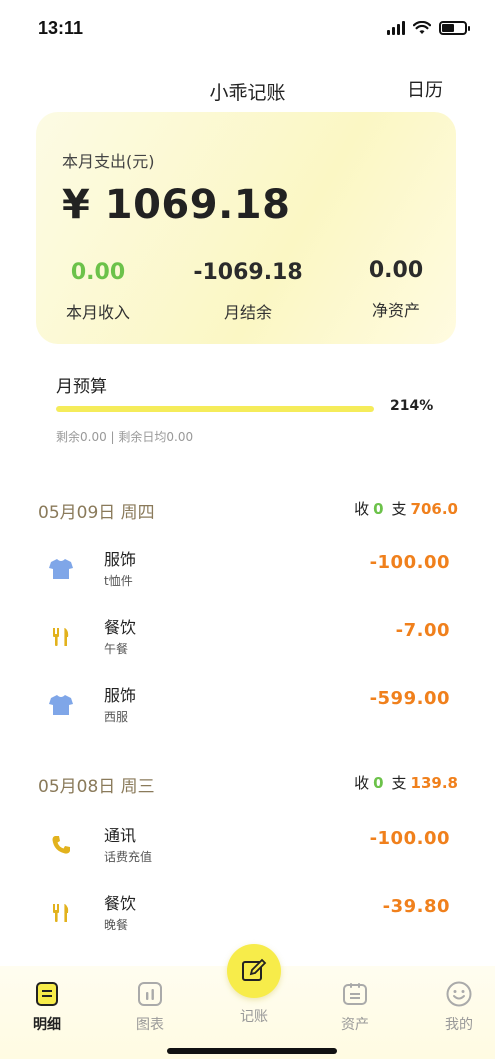  Describe the element at coordinates (247, 1001) in the screenshot. I see `tab-bar: 明细 图表 记账 资产 我的` at that location.